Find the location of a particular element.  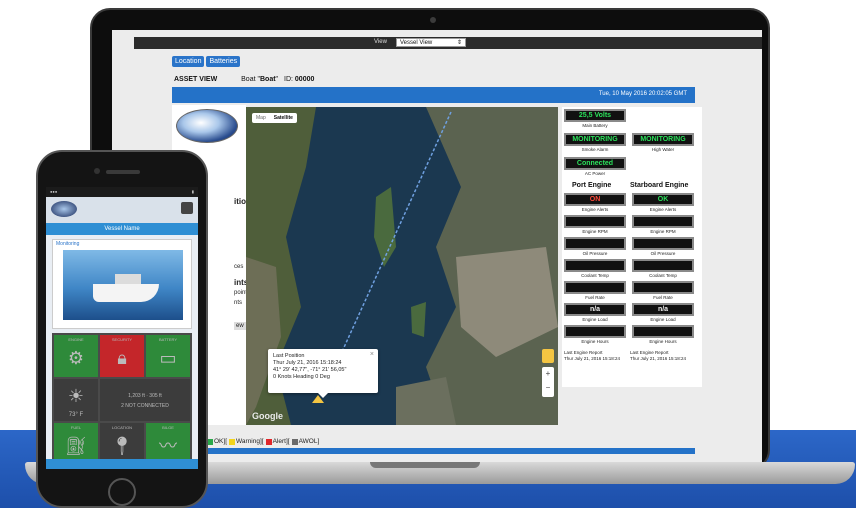

gauge-value: 25,5 Volts is located at coordinates (595, 115).